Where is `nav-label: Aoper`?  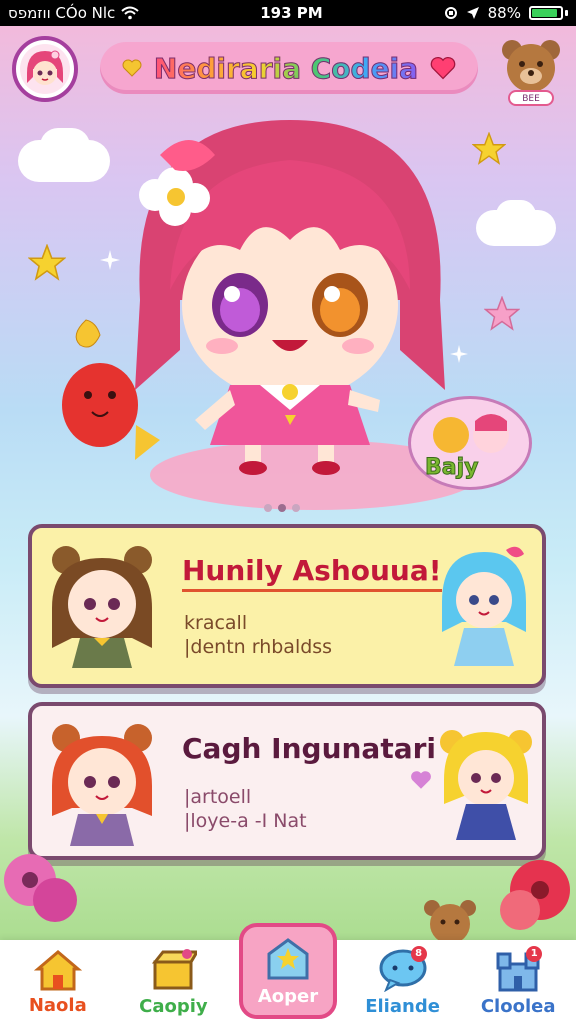 nav-label: Aoper is located at coordinates (288, 996).